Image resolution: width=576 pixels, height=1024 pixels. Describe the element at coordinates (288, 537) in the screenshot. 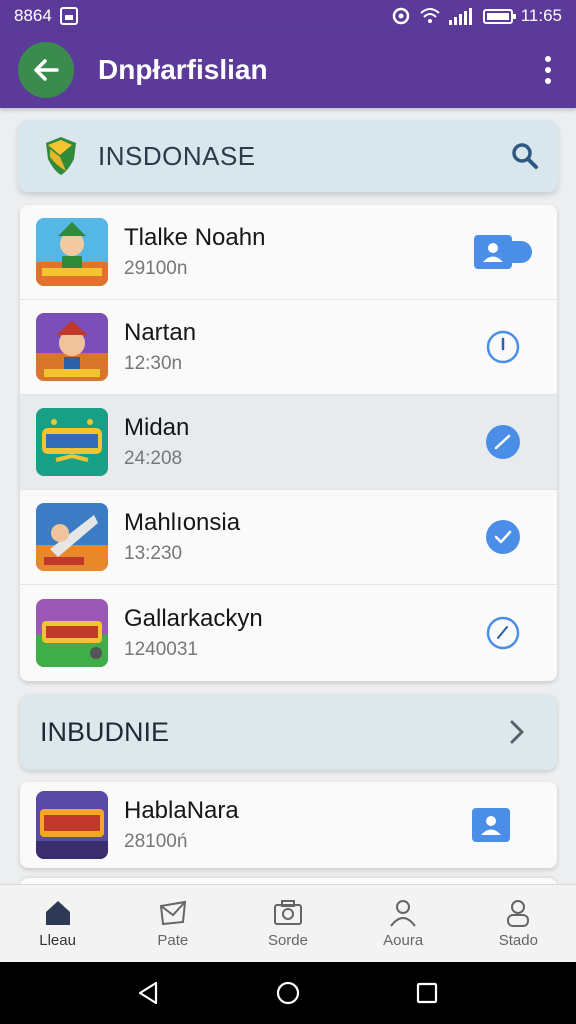

I see `list-item: Mahlıonsia 13:230` at that location.